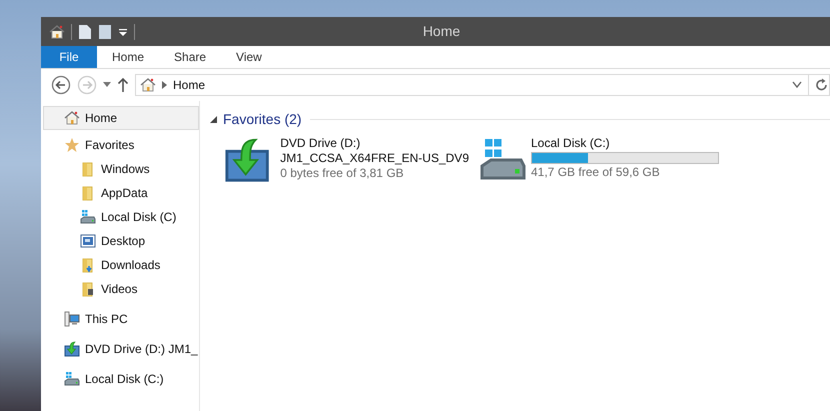  I want to click on ribbon-tab: File, so click(69, 57).